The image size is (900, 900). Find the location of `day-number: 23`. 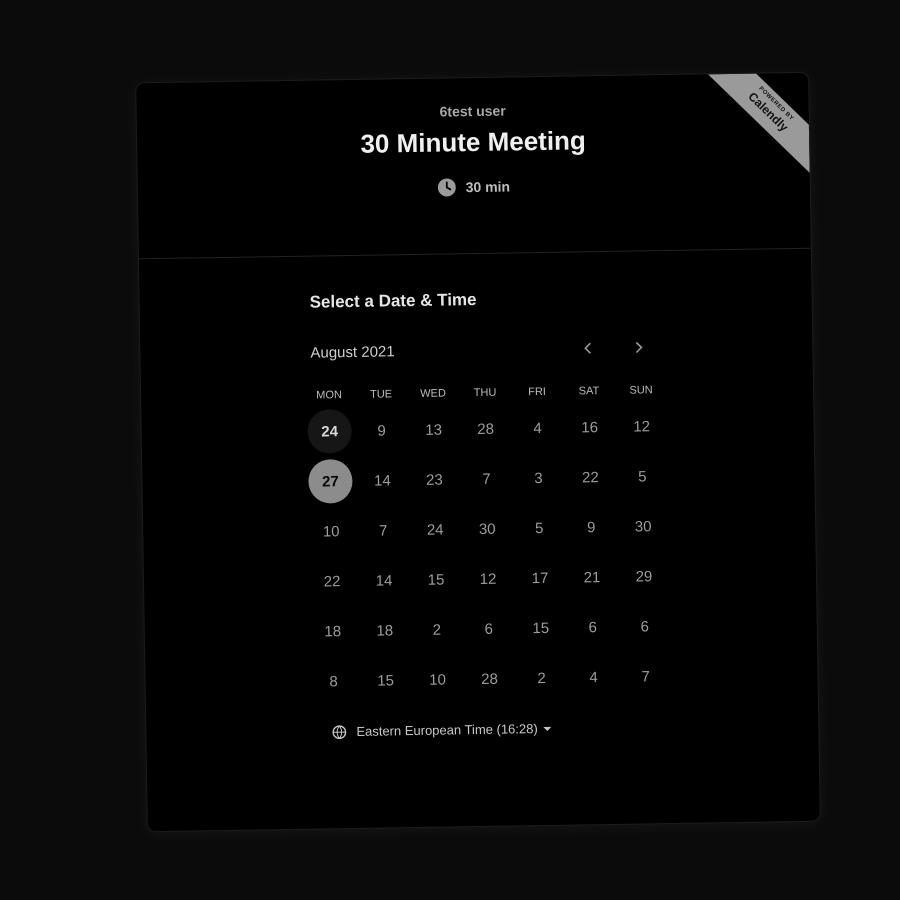

day-number: 23 is located at coordinates (434, 480).